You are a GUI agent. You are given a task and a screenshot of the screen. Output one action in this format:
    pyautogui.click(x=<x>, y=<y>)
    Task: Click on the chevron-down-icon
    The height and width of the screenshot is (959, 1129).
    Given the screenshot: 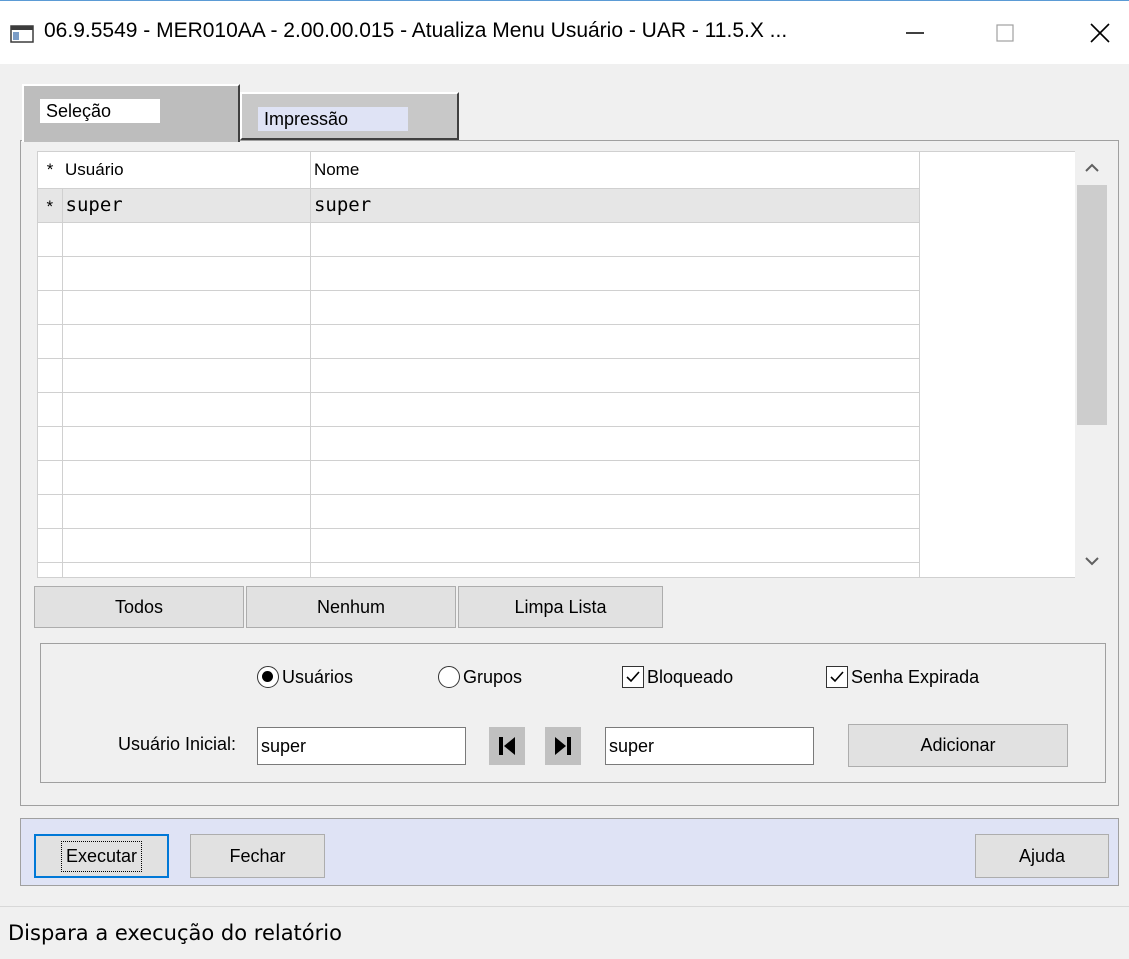 What is the action you would take?
    pyautogui.click(x=1092, y=561)
    